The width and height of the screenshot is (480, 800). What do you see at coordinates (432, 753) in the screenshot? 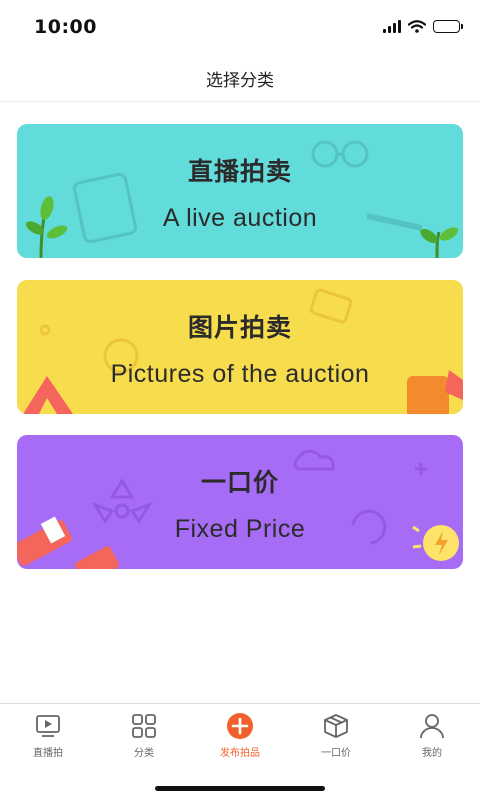
I see `tab-label: 我的` at bounding box center [432, 753].